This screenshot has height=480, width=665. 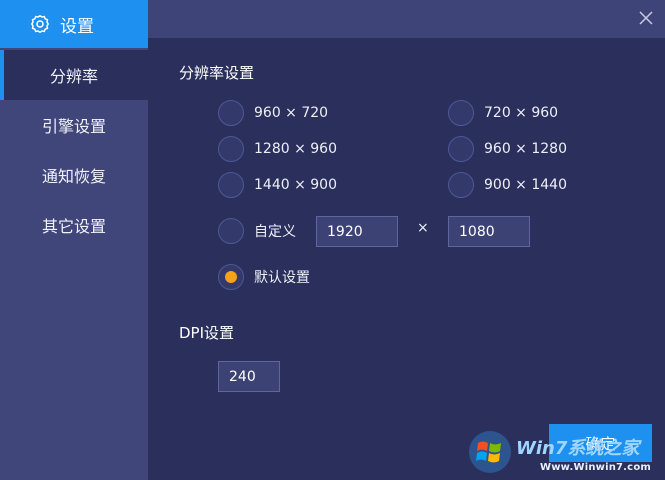 What do you see at coordinates (596, 467) in the screenshot?
I see `watermark-url: Www.Winwin7.com` at bounding box center [596, 467].